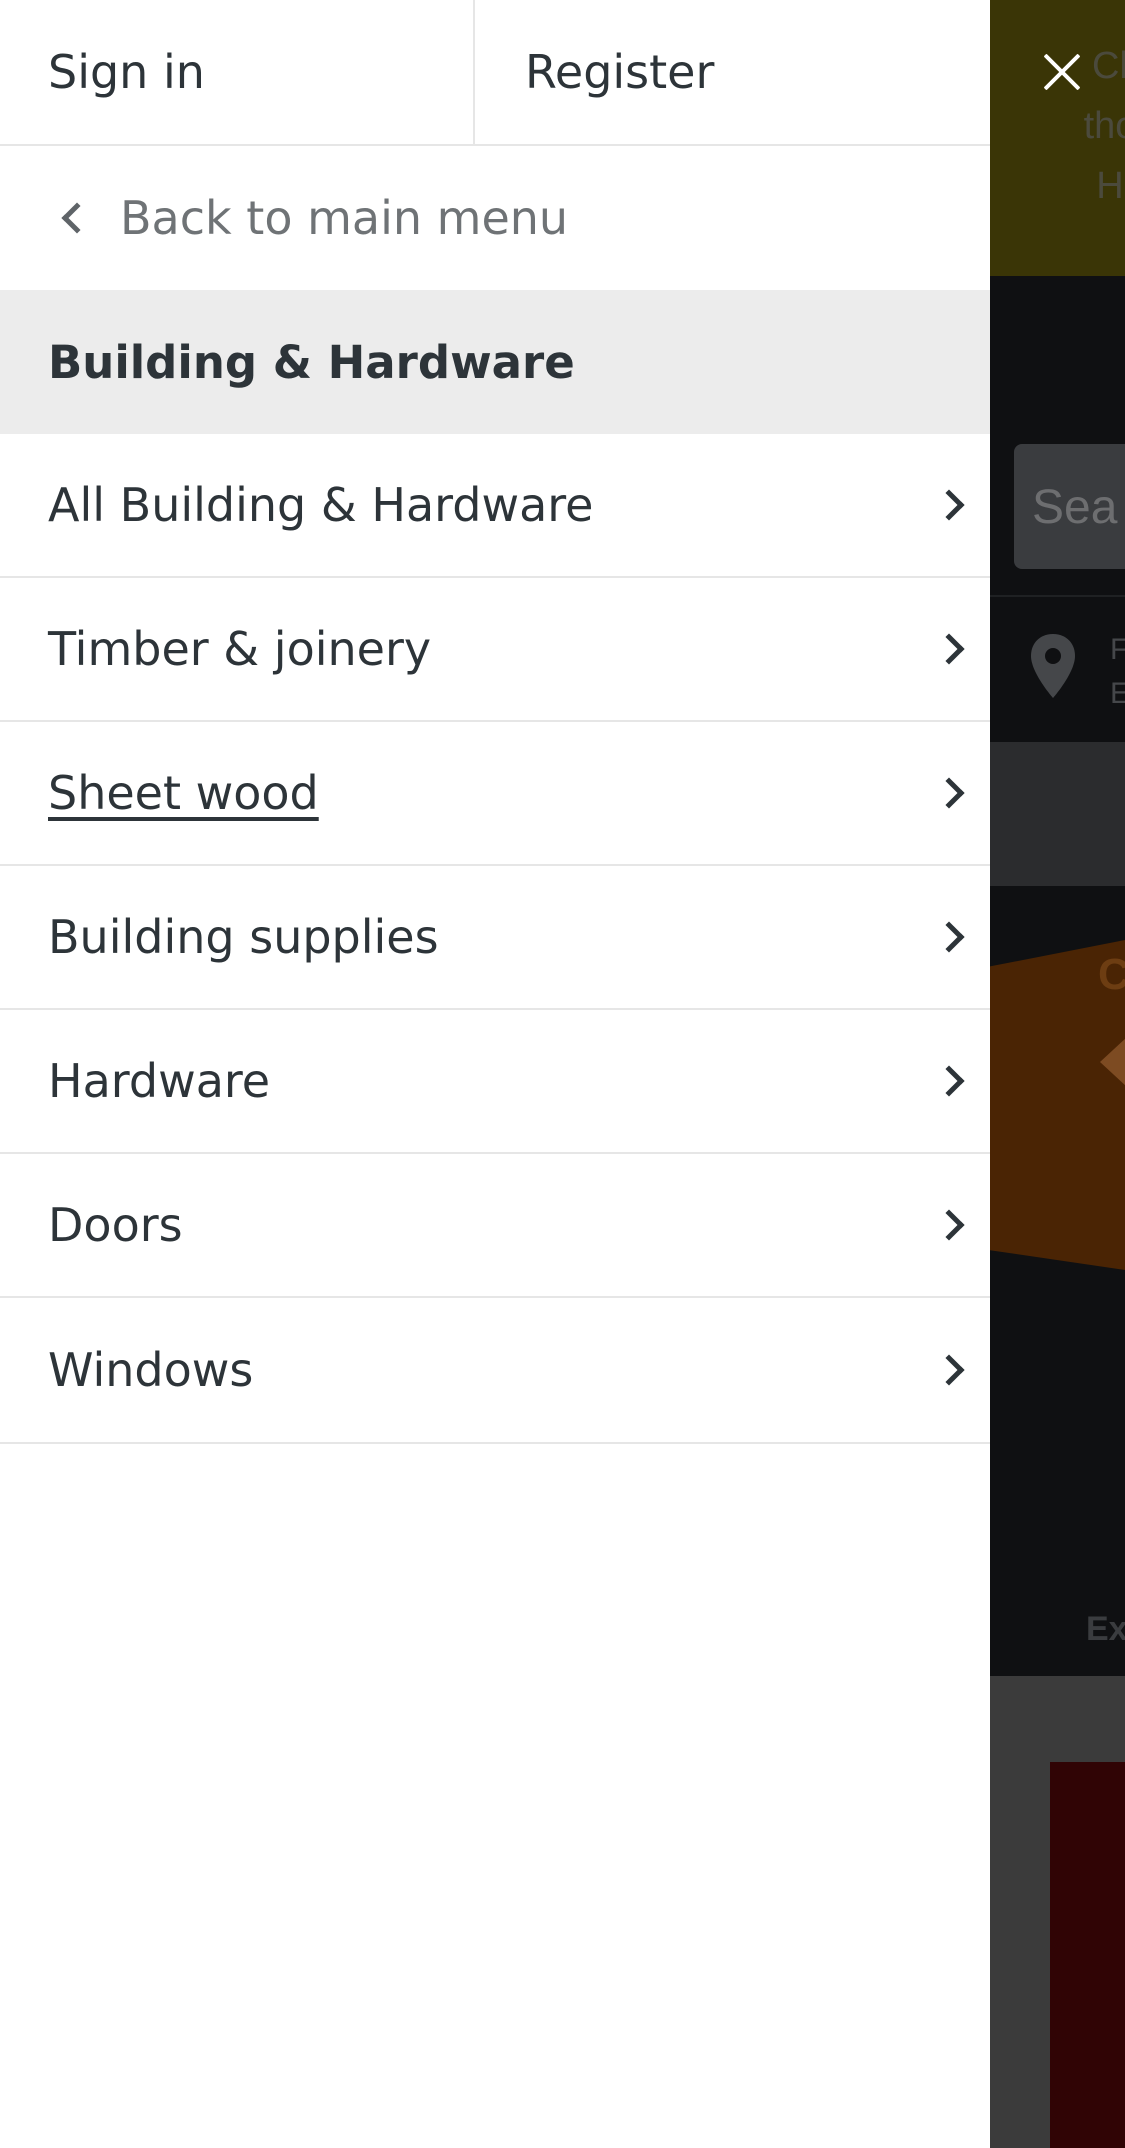 This screenshot has width=1125, height=2148. I want to click on chevron-left-icon, so click(77, 218).